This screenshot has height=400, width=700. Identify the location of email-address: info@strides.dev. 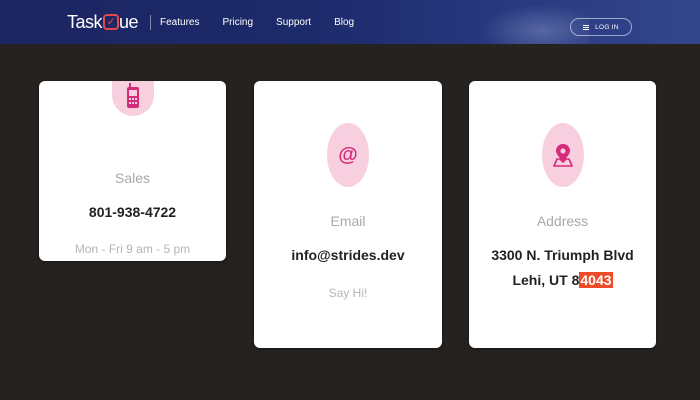
(348, 255).